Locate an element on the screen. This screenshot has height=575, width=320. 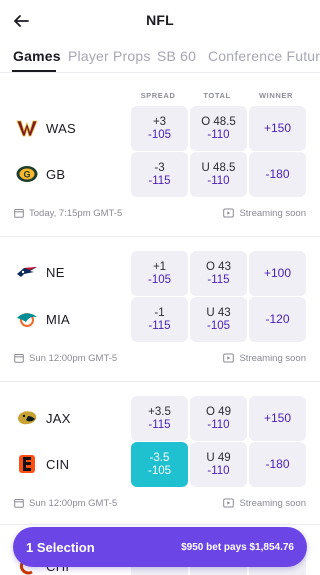
top-bar: NFL is located at coordinates (160, 20).